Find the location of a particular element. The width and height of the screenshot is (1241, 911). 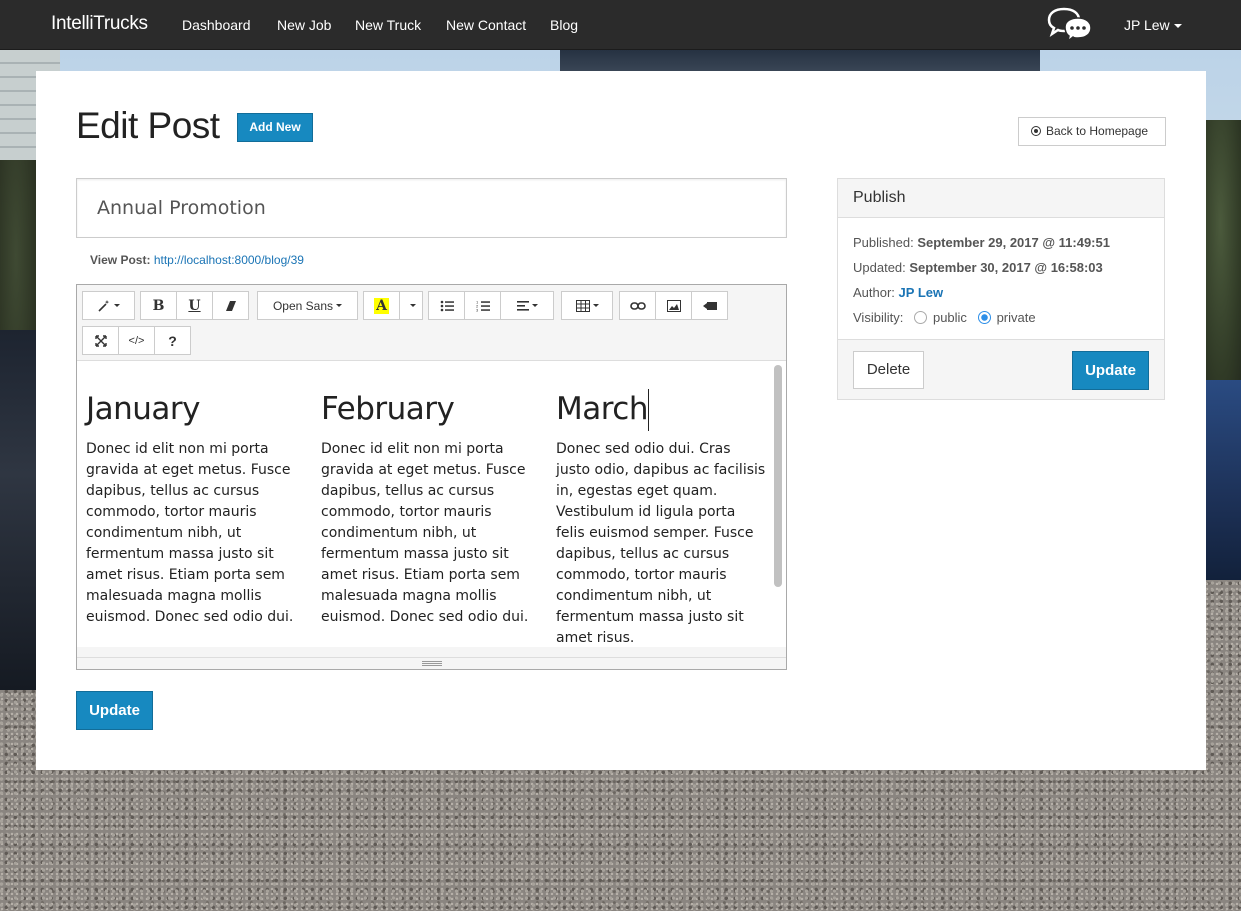

magic-wand-icon is located at coordinates (108, 305).